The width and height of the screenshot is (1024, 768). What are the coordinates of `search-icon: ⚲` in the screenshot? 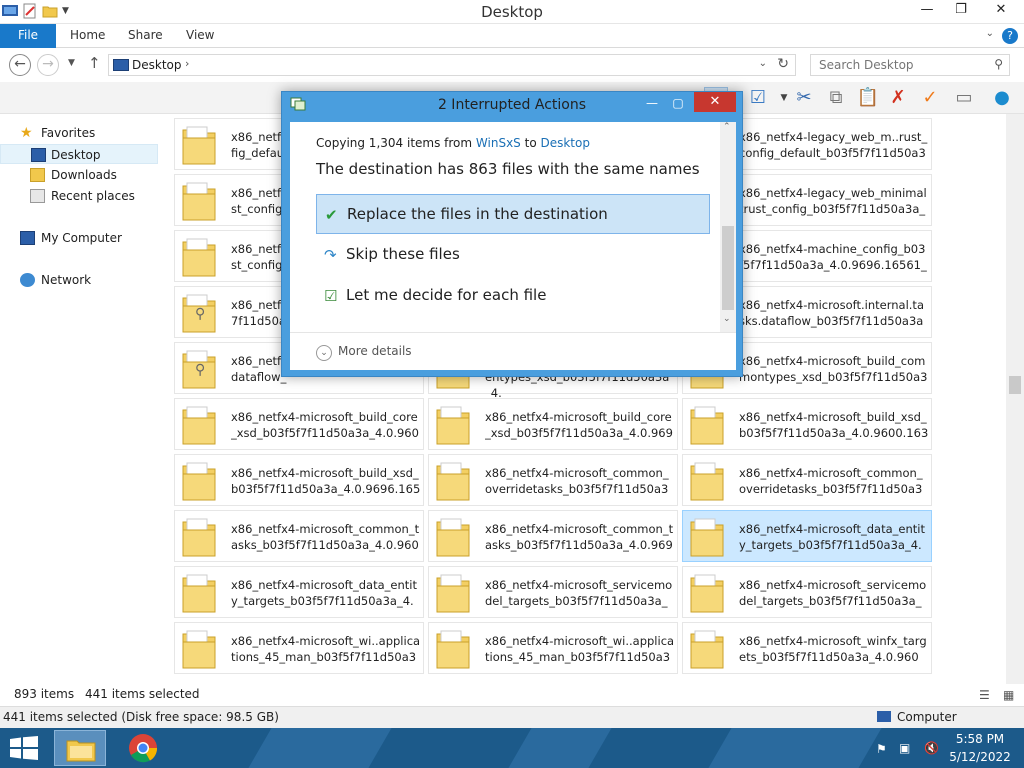 It's located at (998, 64).